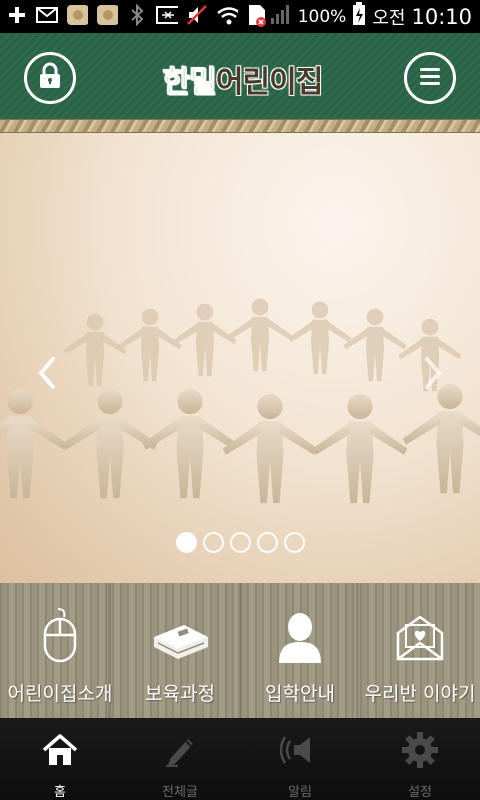  I want to click on lock-button, so click(50, 78).